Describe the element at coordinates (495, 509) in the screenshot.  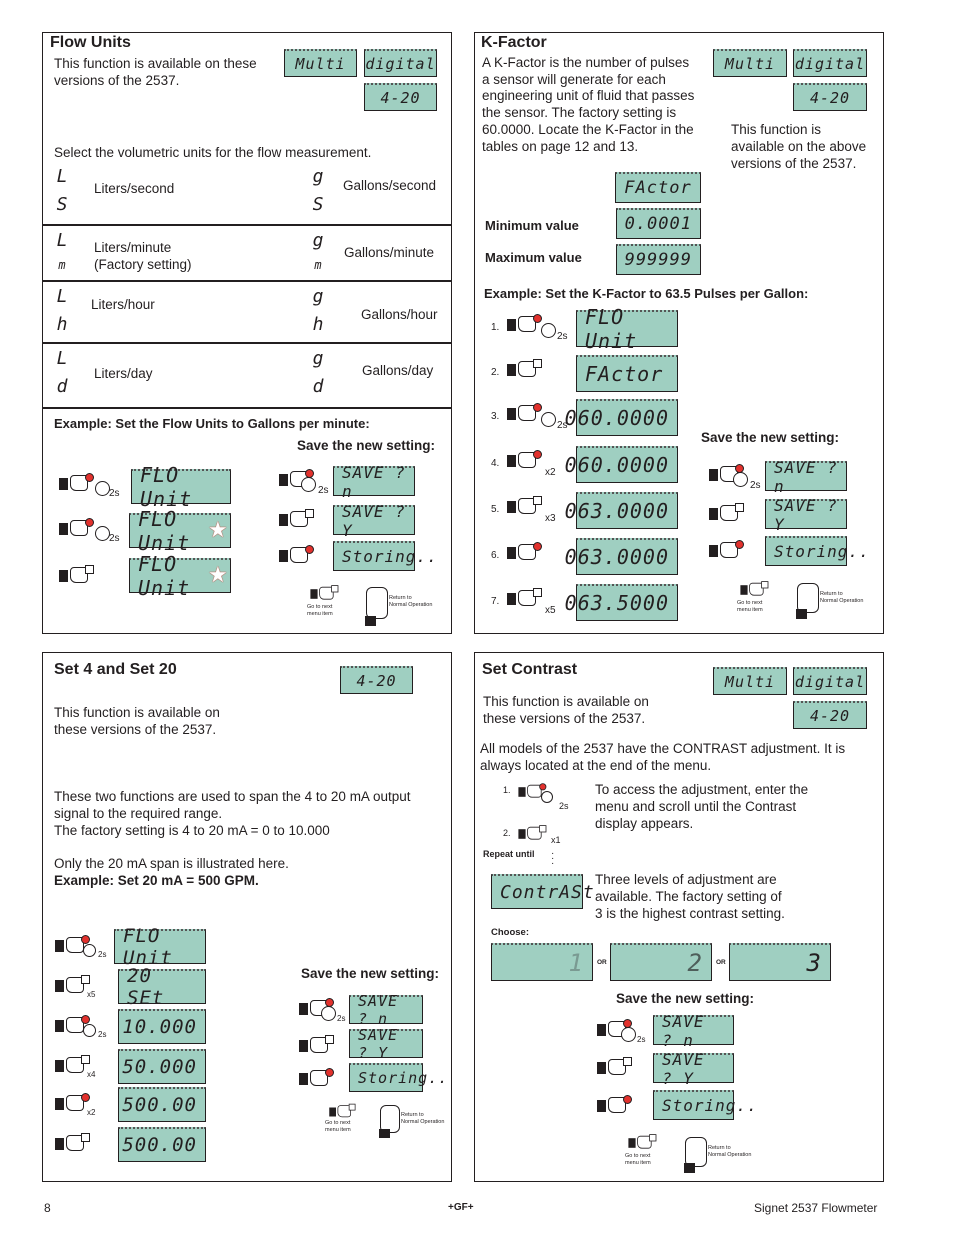
I see `step-number: 5.` at that location.